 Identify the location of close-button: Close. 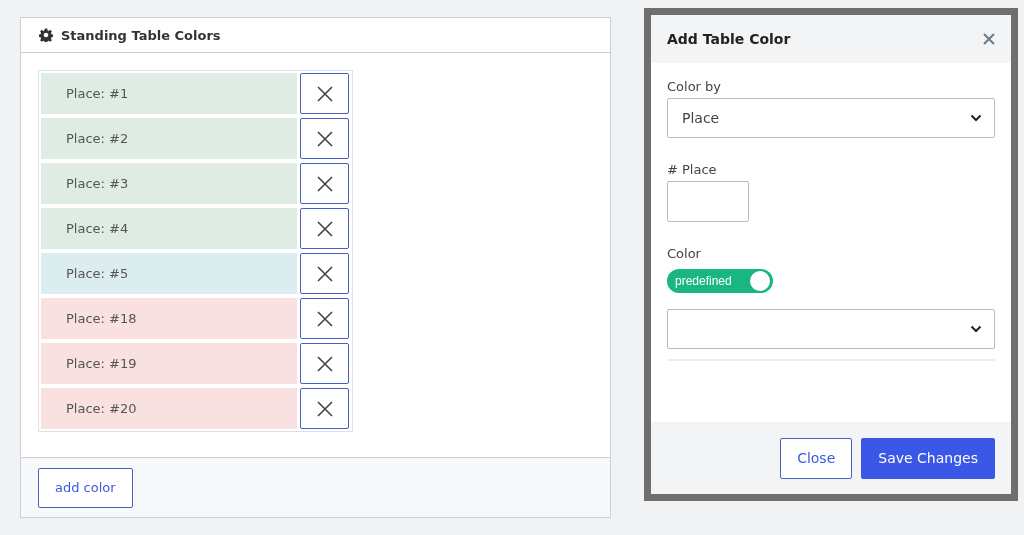
(816, 458).